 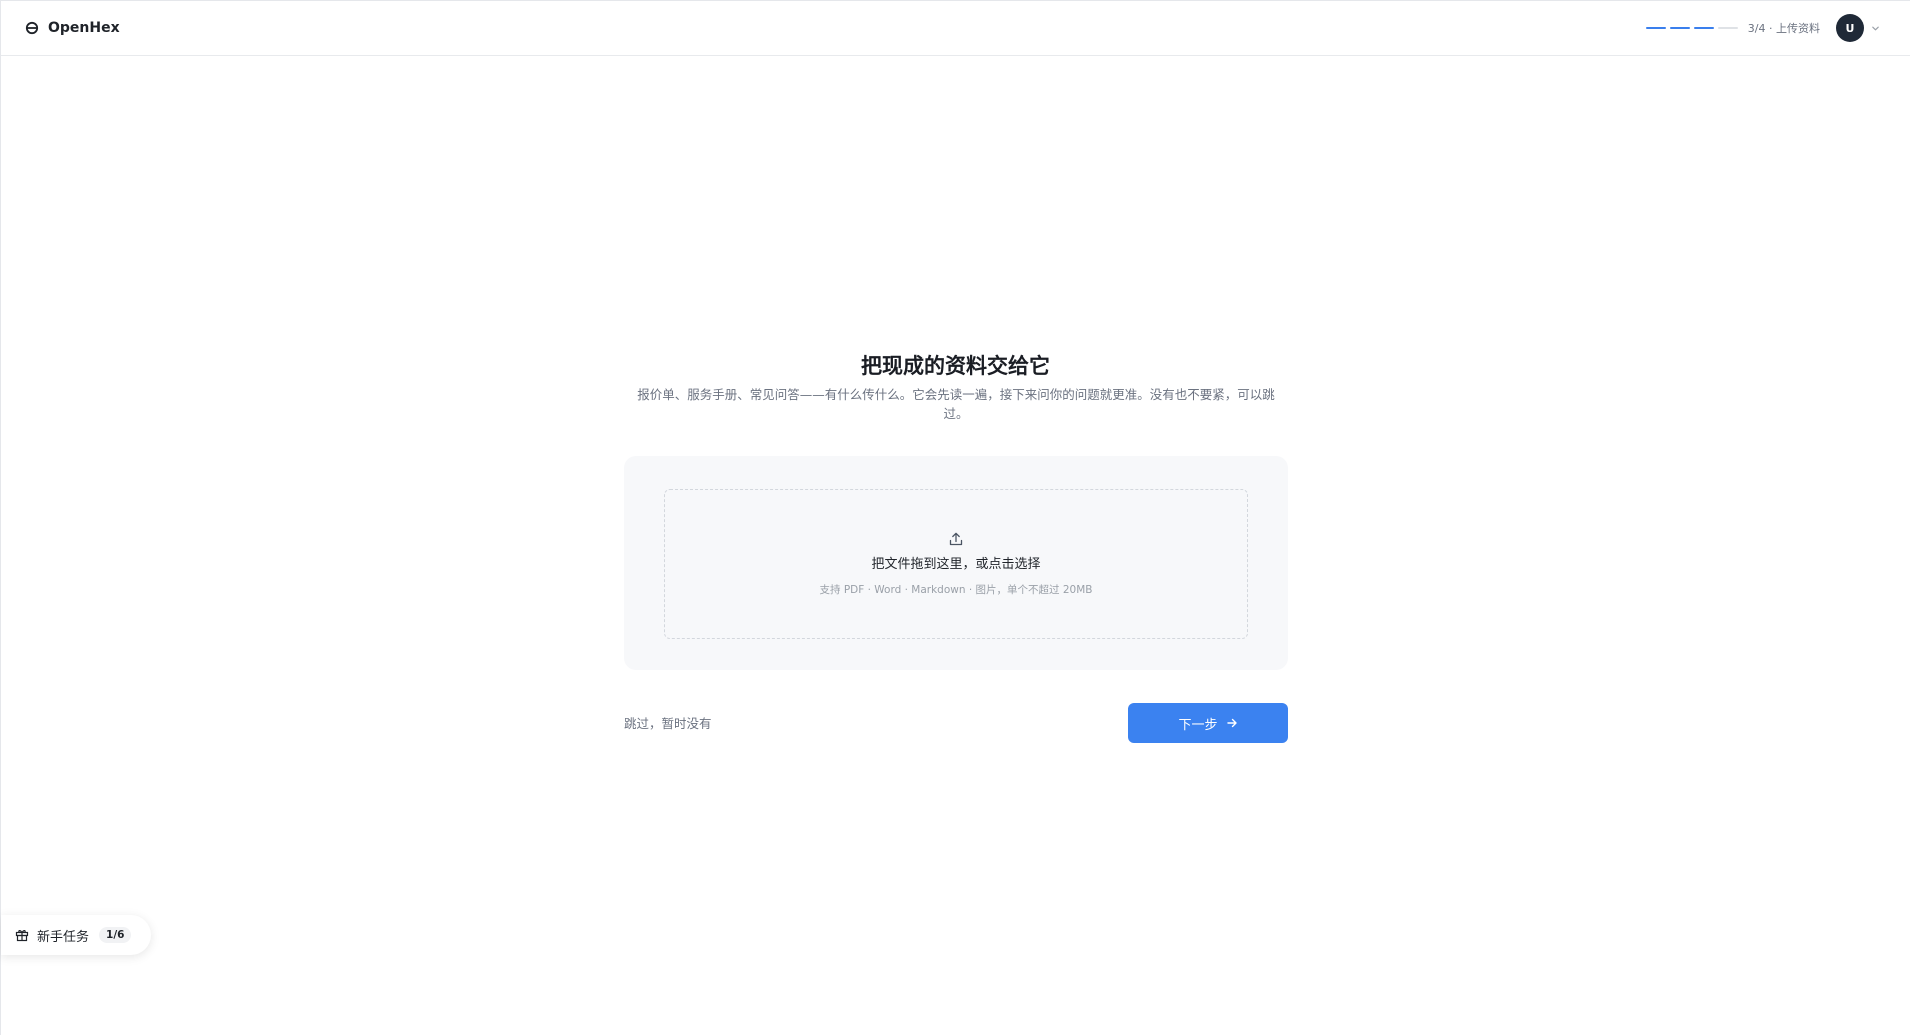 What do you see at coordinates (668, 722) in the screenshot?
I see `skip-link: 跳过，暂时没有` at bounding box center [668, 722].